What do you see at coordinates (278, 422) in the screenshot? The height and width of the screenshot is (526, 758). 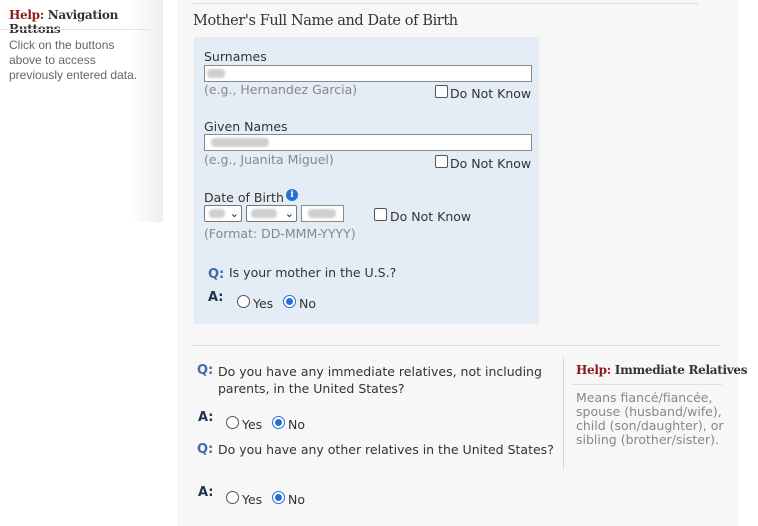 I see `immediate-relatives-no-radio` at bounding box center [278, 422].